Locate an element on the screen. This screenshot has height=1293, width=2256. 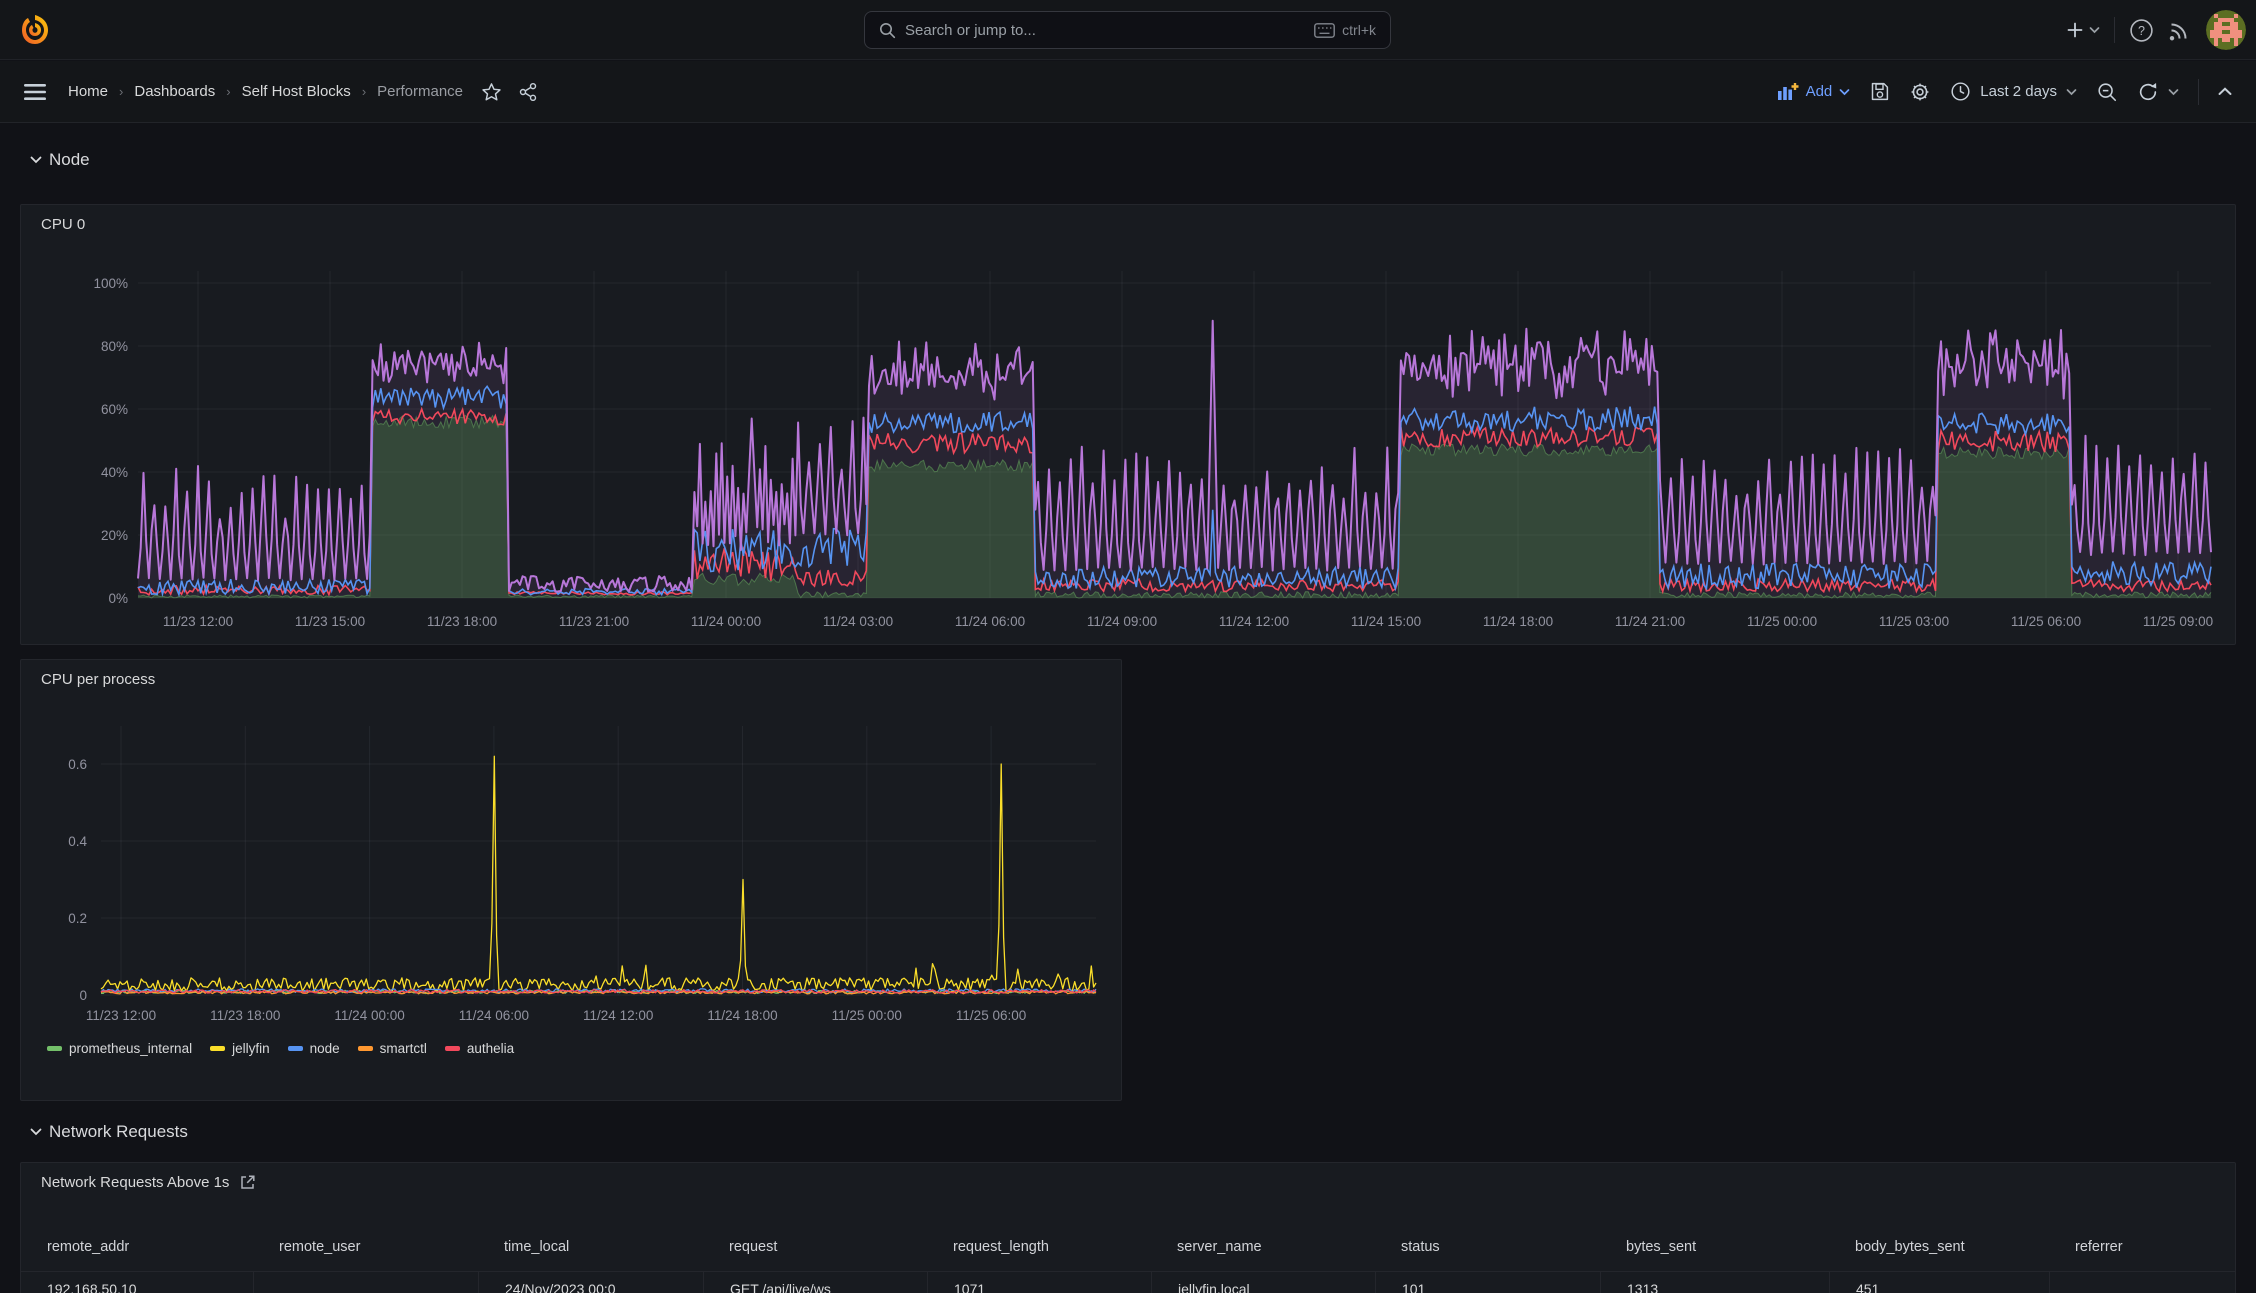
column-header-remote_user: remote_user is located at coordinates (365, 1247).